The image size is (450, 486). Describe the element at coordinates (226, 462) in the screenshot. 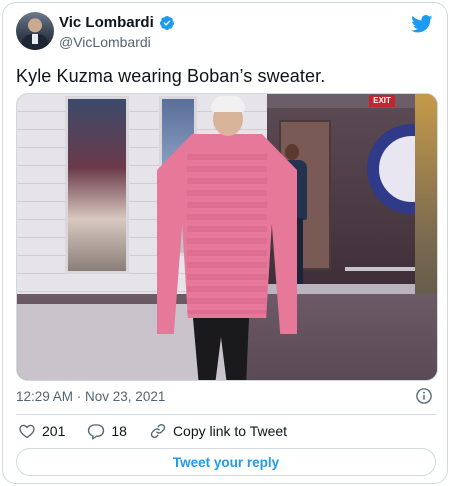

I see `tweet-your-reply-button: Tweet your reply` at that location.